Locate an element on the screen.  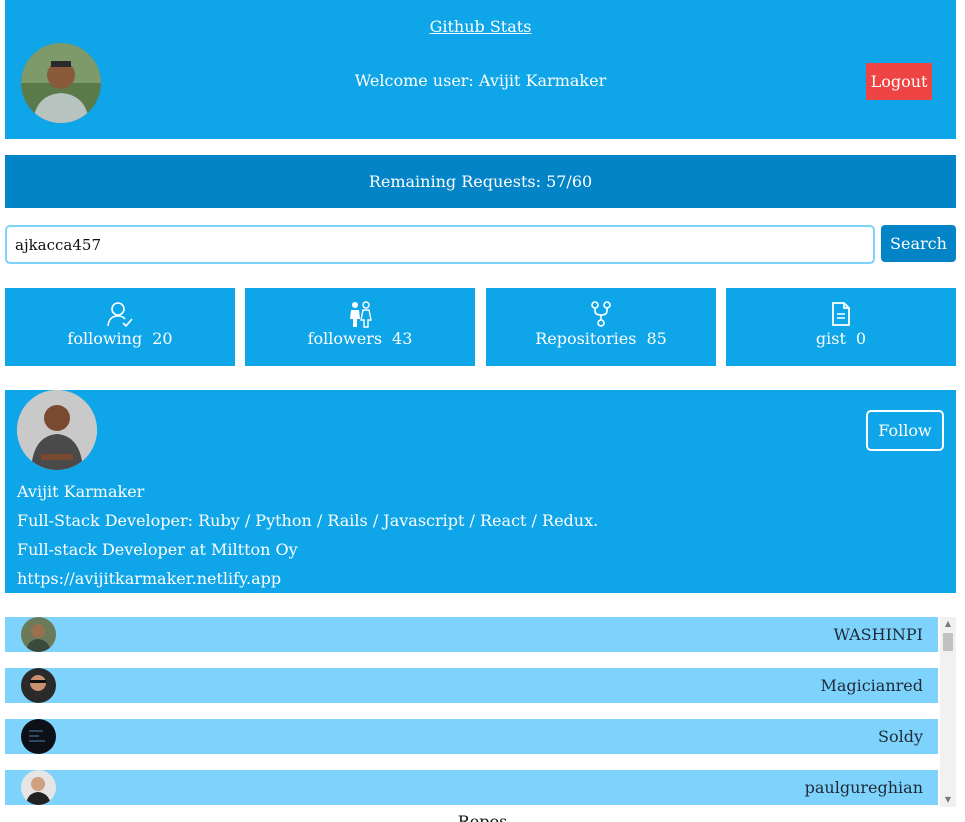
list-item-name: WASHINPI is located at coordinates (878, 634).